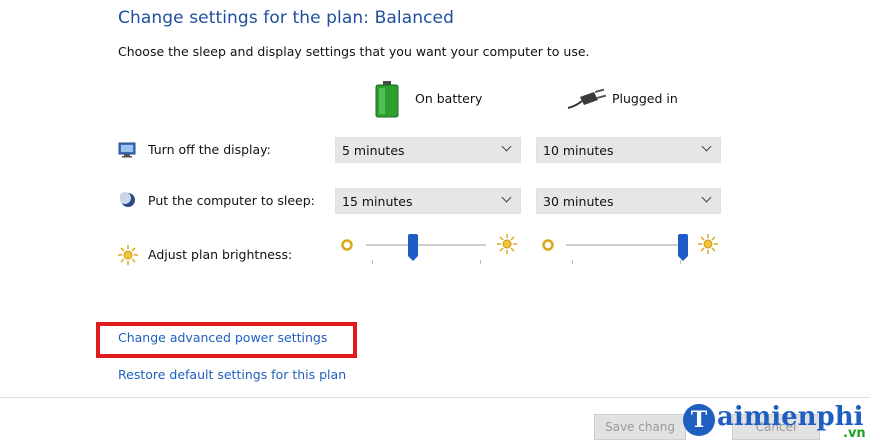  What do you see at coordinates (426, 250) in the screenshot?
I see `battery-brightness-slider` at bounding box center [426, 250].